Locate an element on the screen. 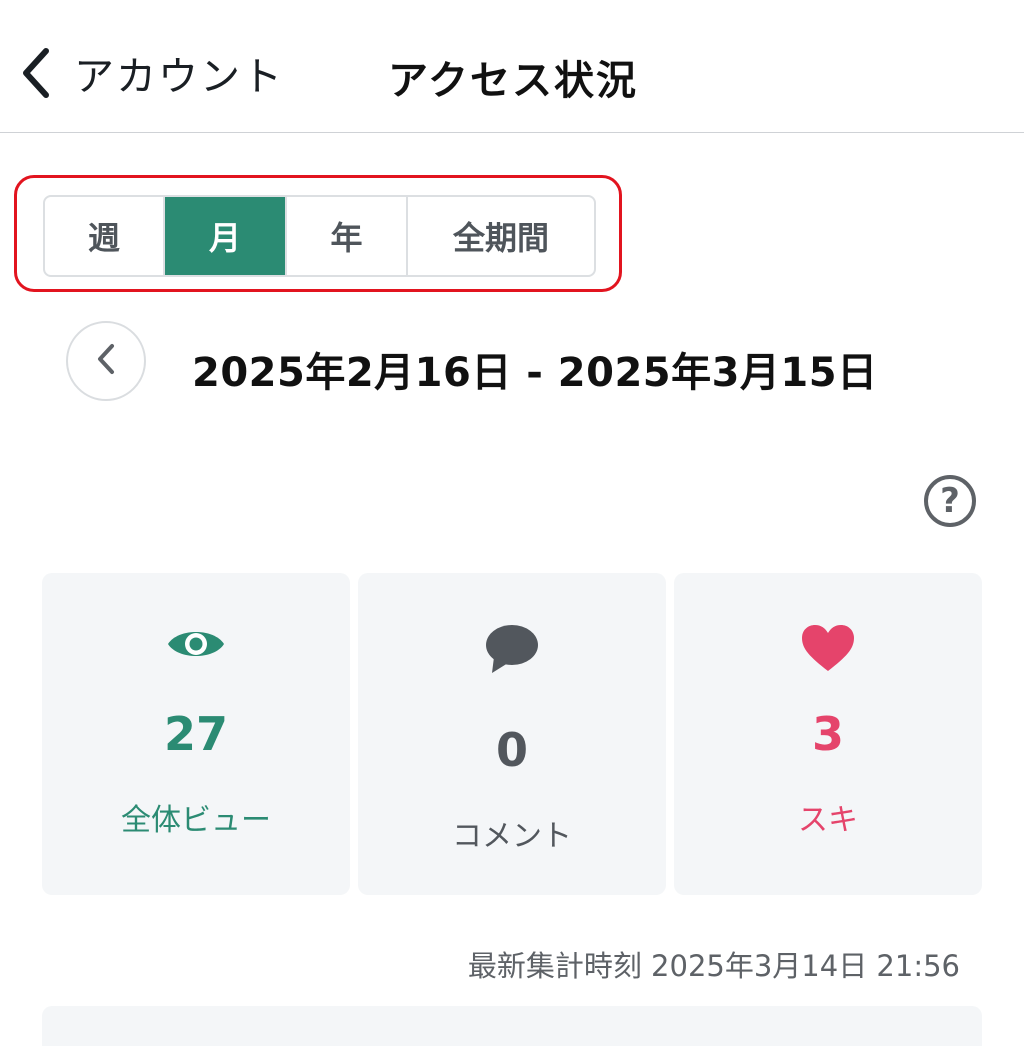 The image size is (1024, 1046). back-button: アカウント is located at coordinates (151, 73).